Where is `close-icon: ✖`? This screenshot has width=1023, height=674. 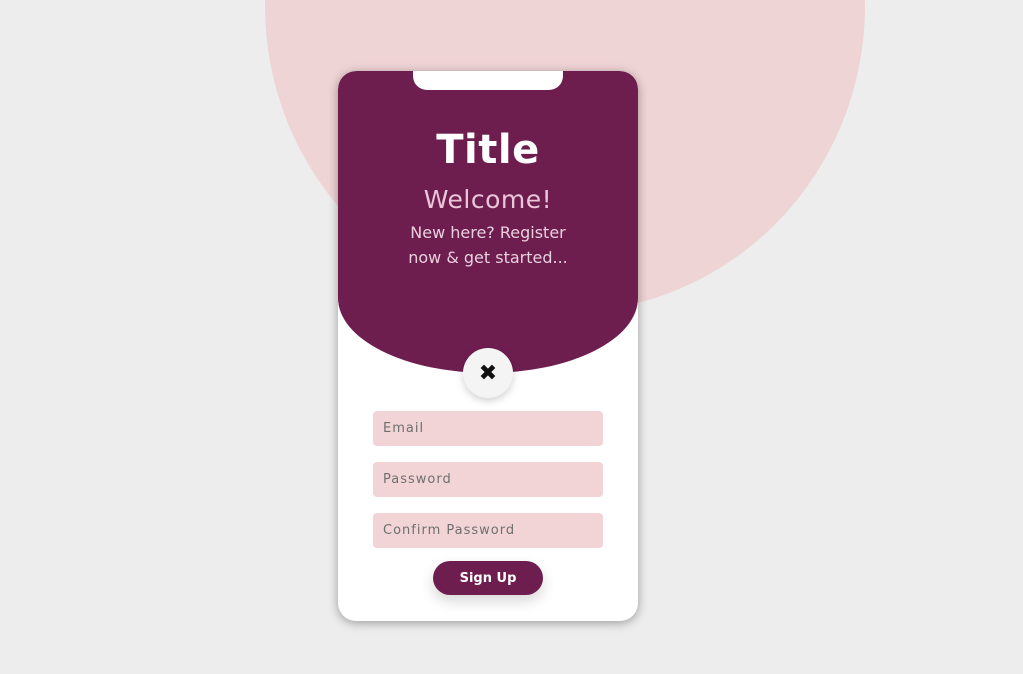 close-icon: ✖ is located at coordinates (488, 373).